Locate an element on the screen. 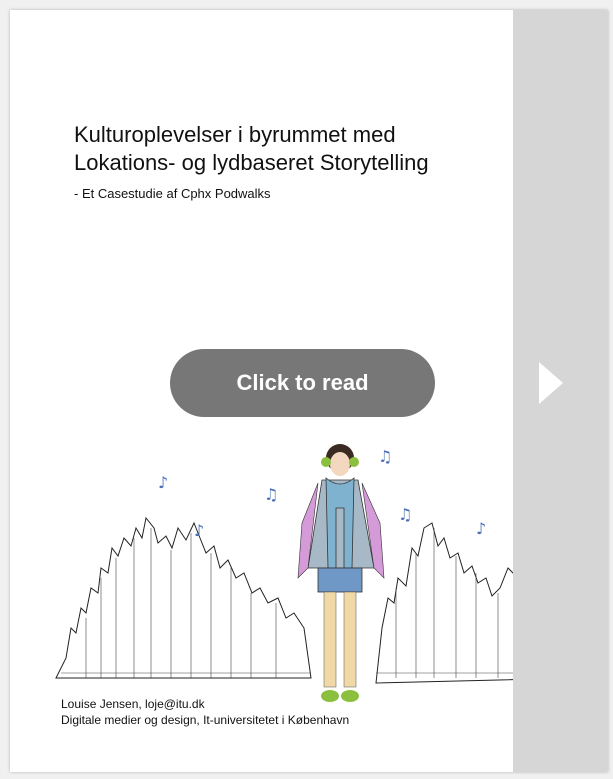  click-to-read-button: Click to read is located at coordinates (302, 383).